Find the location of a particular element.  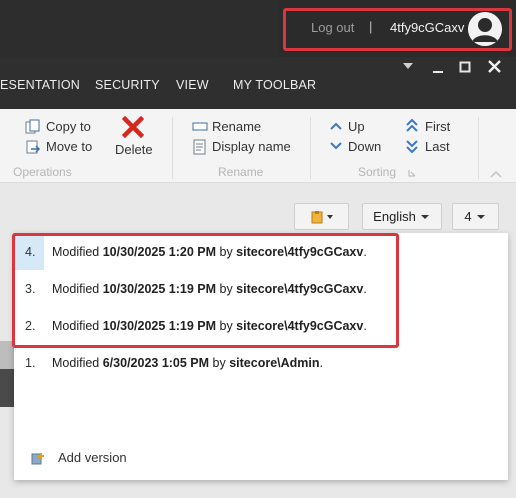

logout-link: Log out is located at coordinates (332, 27).